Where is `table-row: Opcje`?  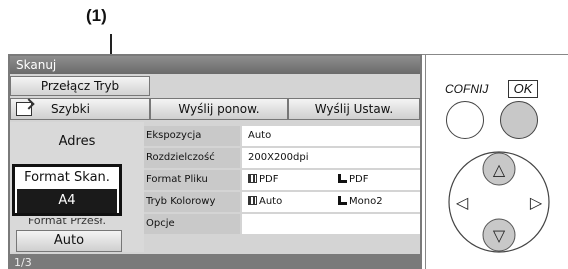 table-row: Opcje is located at coordinates (282, 224).